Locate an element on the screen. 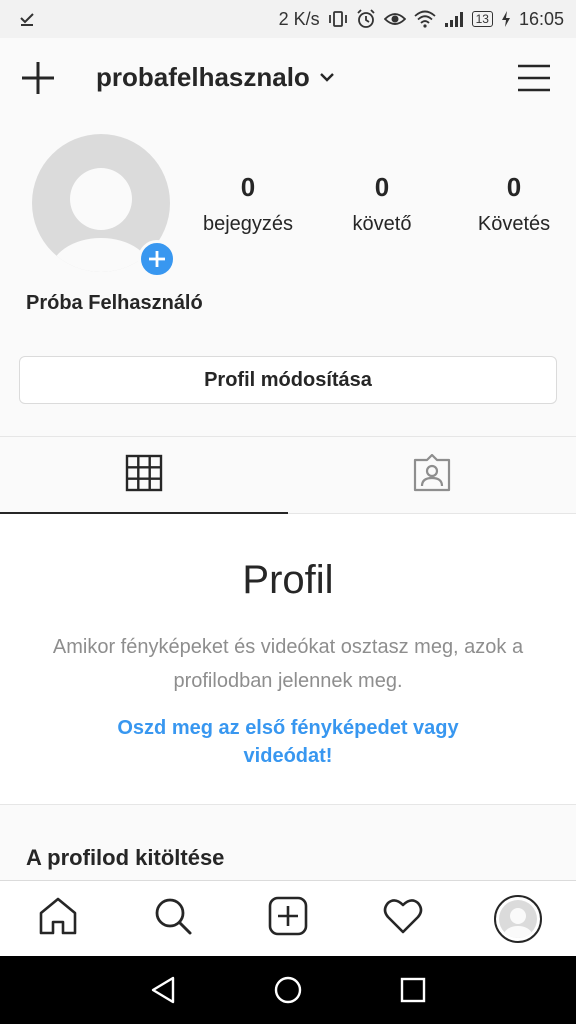  grid-icon is located at coordinates (144, 475).